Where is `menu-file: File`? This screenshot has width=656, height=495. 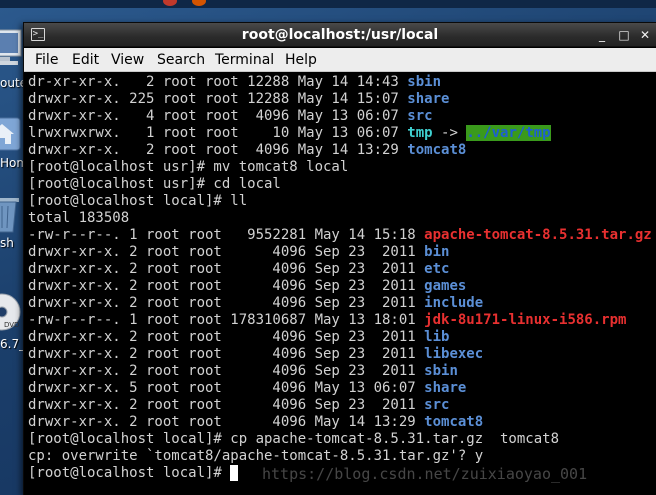
menu-file: File is located at coordinates (46, 60).